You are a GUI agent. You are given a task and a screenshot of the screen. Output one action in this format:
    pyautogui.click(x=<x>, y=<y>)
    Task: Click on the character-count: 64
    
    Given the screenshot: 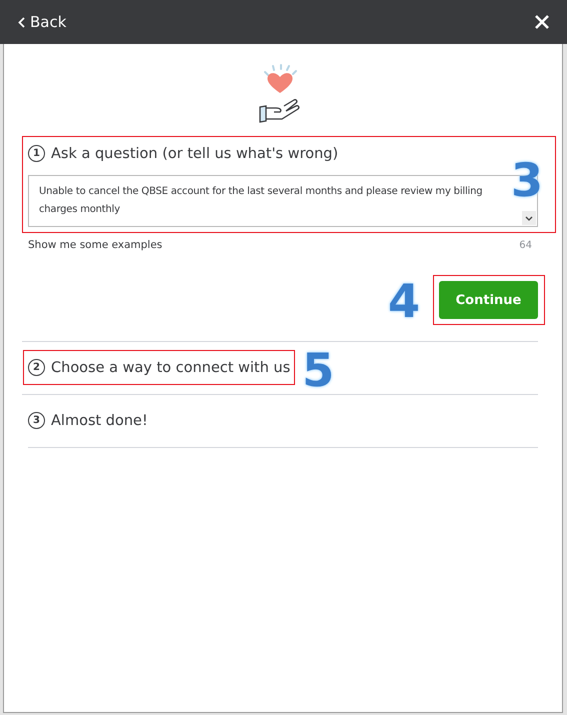 What is the action you would take?
    pyautogui.click(x=525, y=245)
    